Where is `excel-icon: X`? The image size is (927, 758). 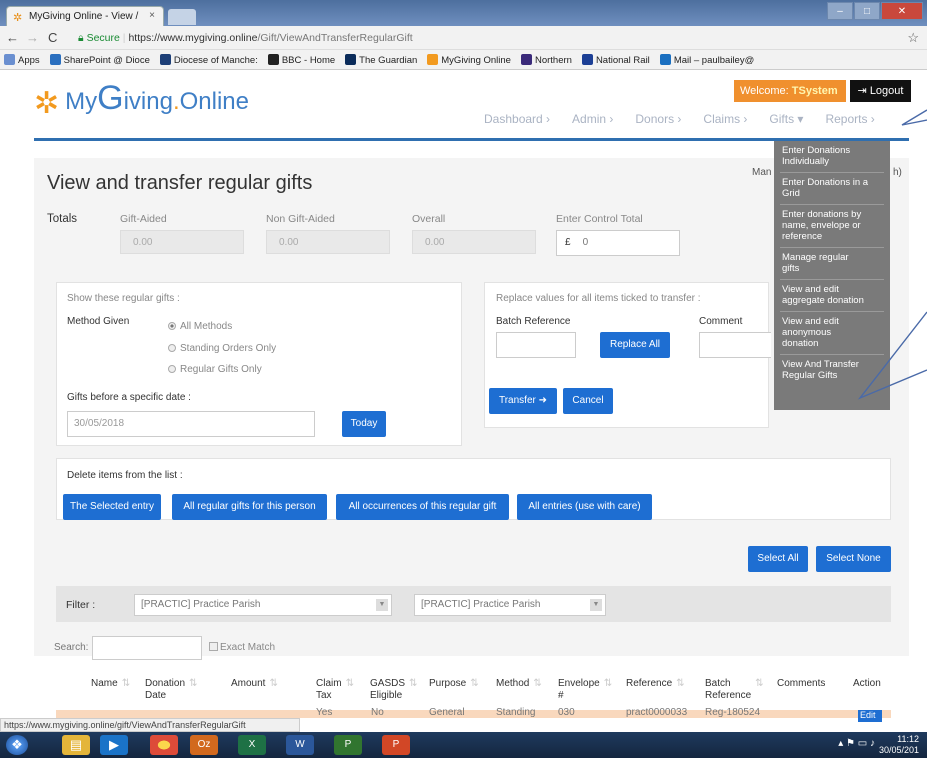 excel-icon: X is located at coordinates (252, 745).